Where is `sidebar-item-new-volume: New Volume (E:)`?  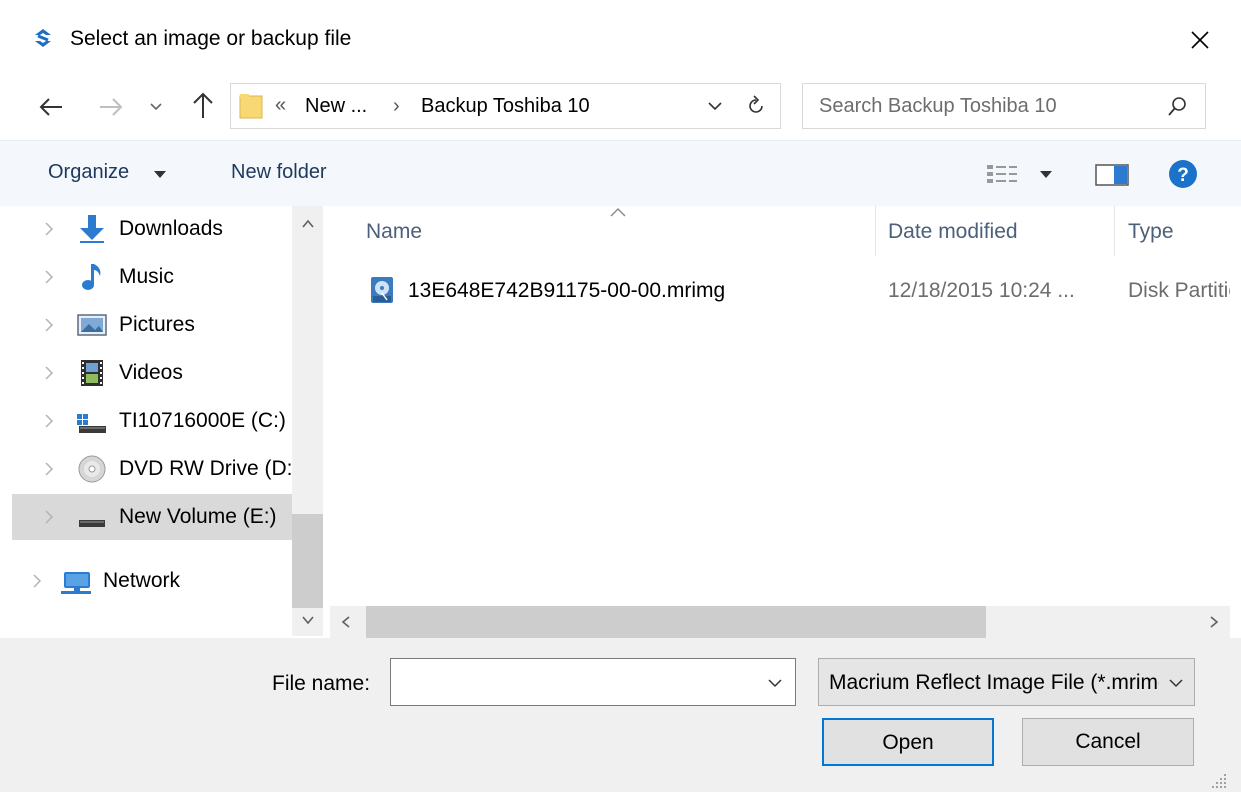 sidebar-item-new-volume: New Volume (E:) is located at coordinates (152, 517).